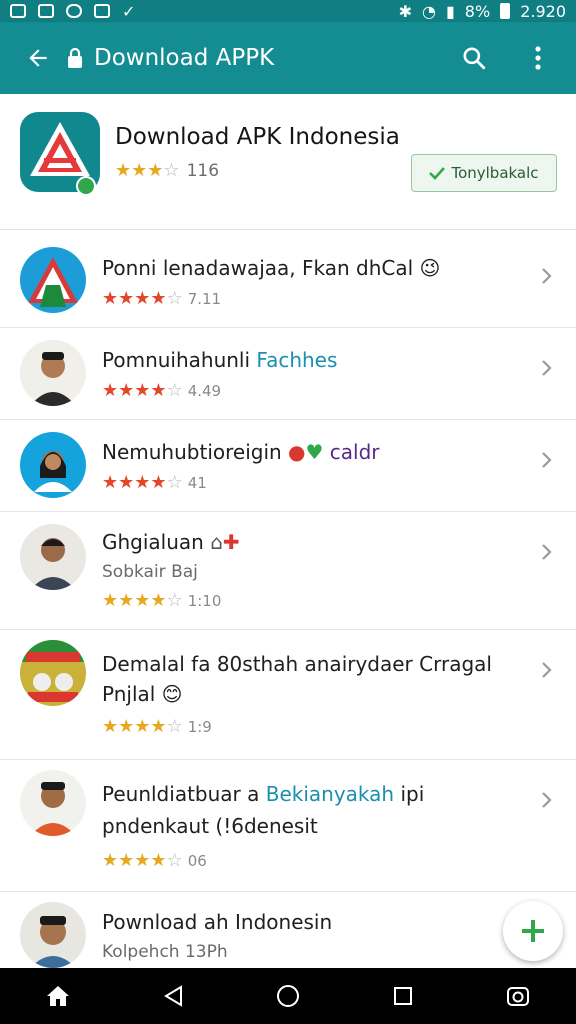 The image size is (576, 1024). What do you see at coordinates (288, 374) in the screenshot?
I see `list-item: Pomnuihahunli Fachhes ★ ★ ★ ★ ☆ 4.49` at bounding box center [288, 374].